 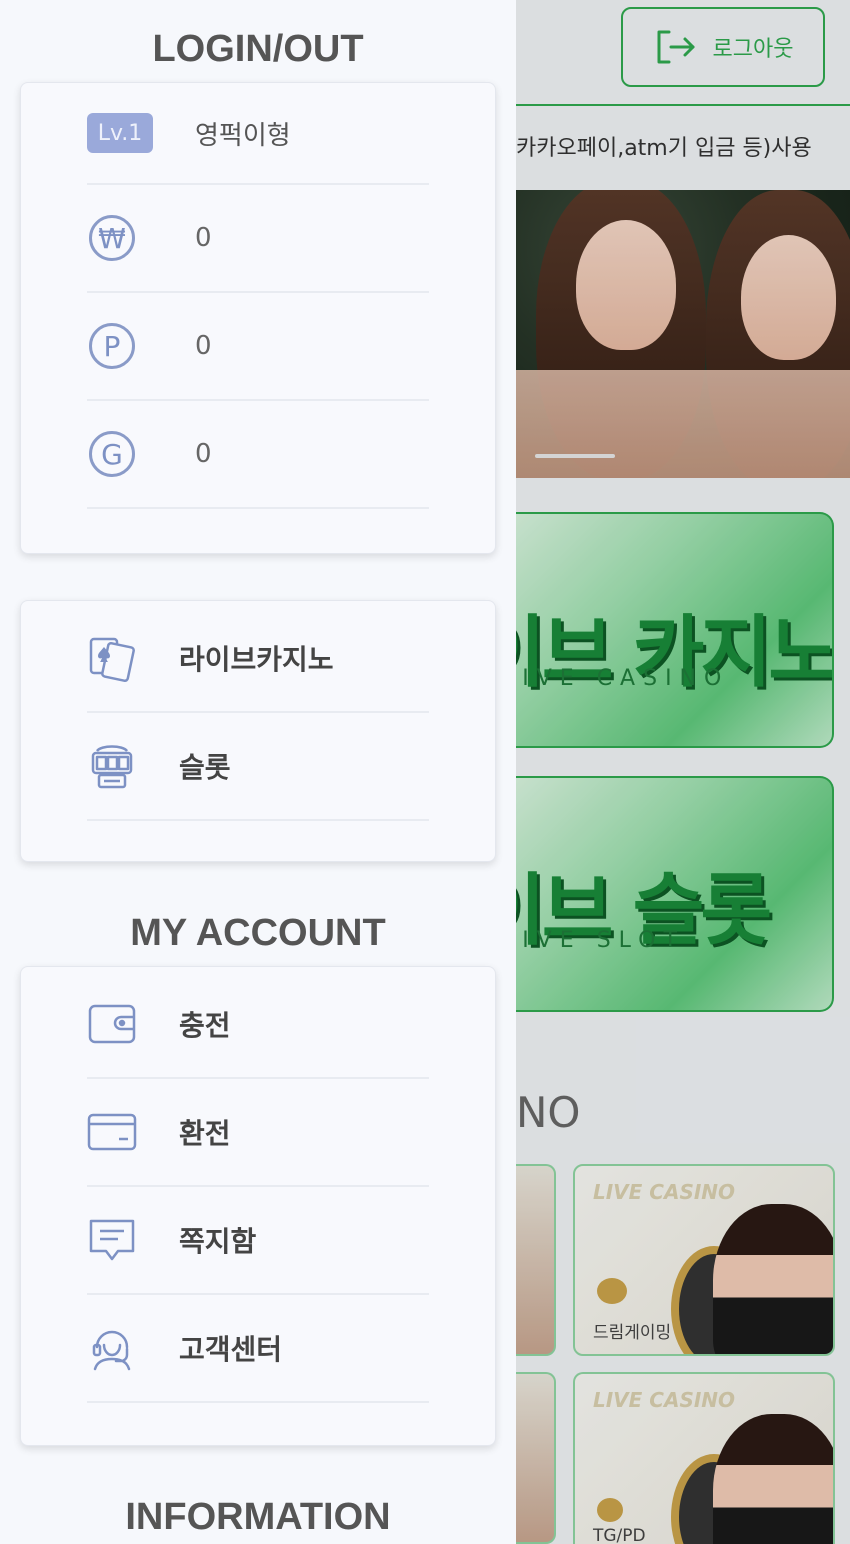 What do you see at coordinates (258, 347) in the screenshot?
I see `balance-point-row: P 0` at bounding box center [258, 347].